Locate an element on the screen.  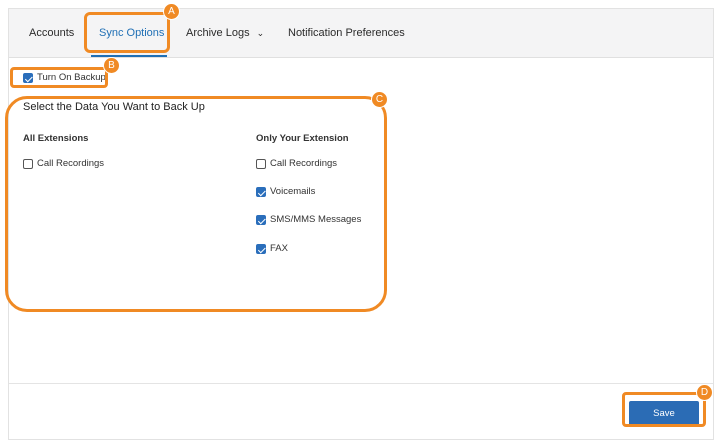
tab-notification-preferences: Notification Preferences is located at coordinates (346, 33).